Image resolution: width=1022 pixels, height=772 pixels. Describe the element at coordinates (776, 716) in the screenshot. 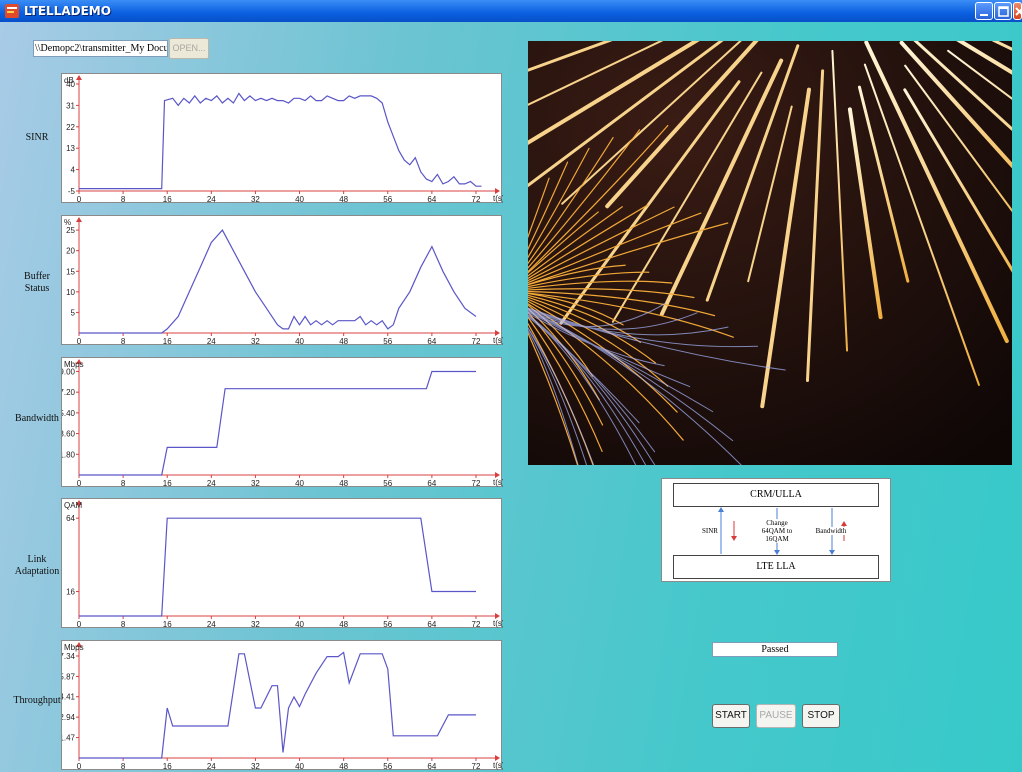

I see `pause-button: PAUSE` at that location.